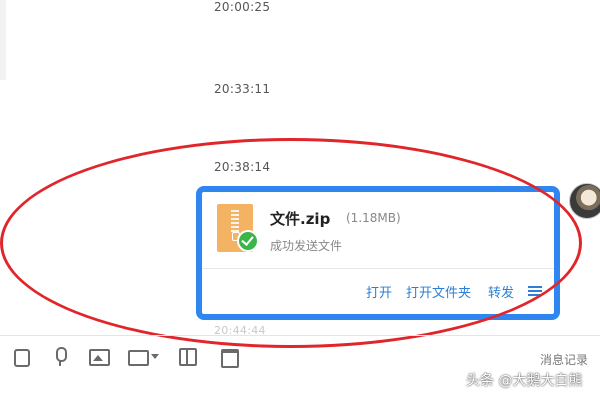 This screenshot has height=400, width=600. Describe the element at coordinates (242, 7) in the screenshot. I see `timestamp: 20:00:25` at that location.